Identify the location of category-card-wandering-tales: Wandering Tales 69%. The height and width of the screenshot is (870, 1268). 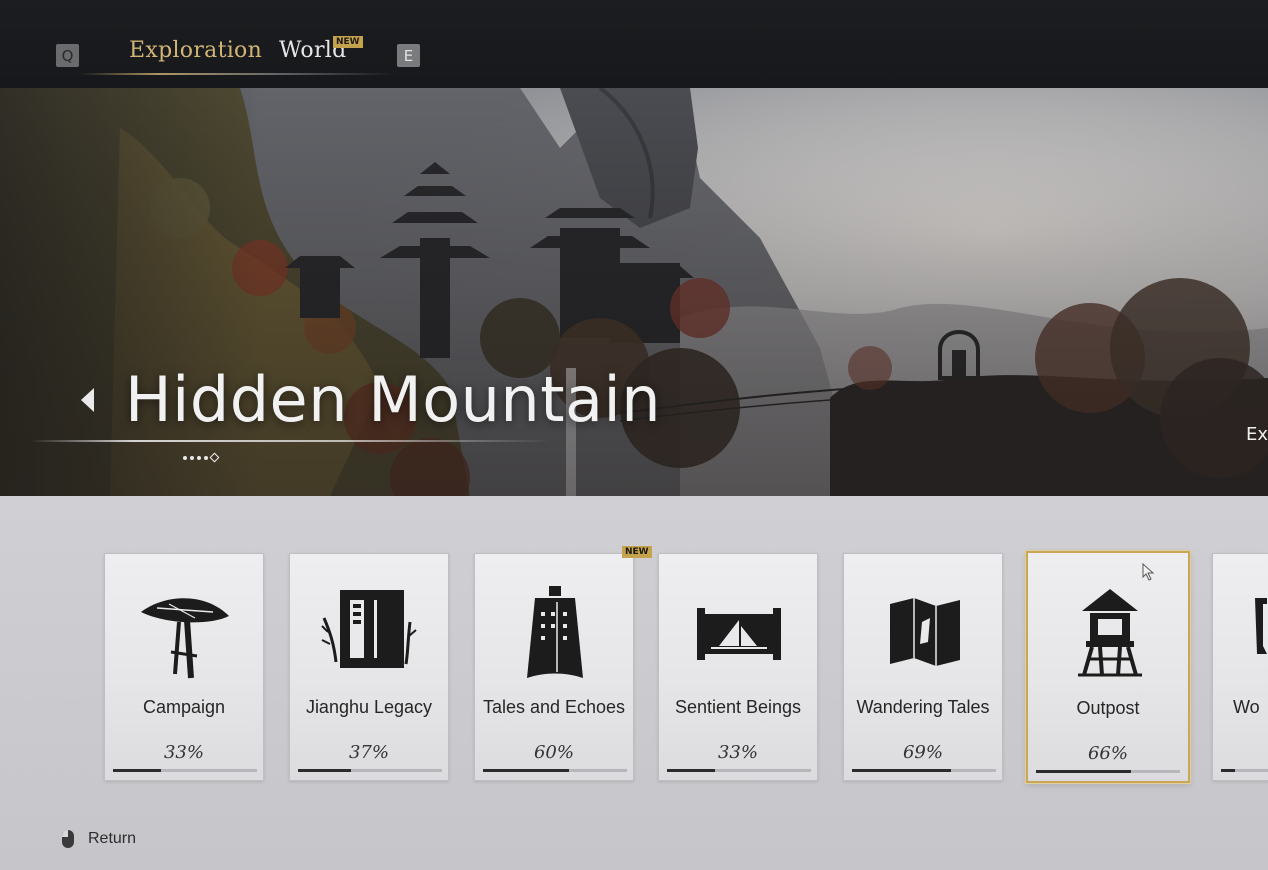
(923, 667).